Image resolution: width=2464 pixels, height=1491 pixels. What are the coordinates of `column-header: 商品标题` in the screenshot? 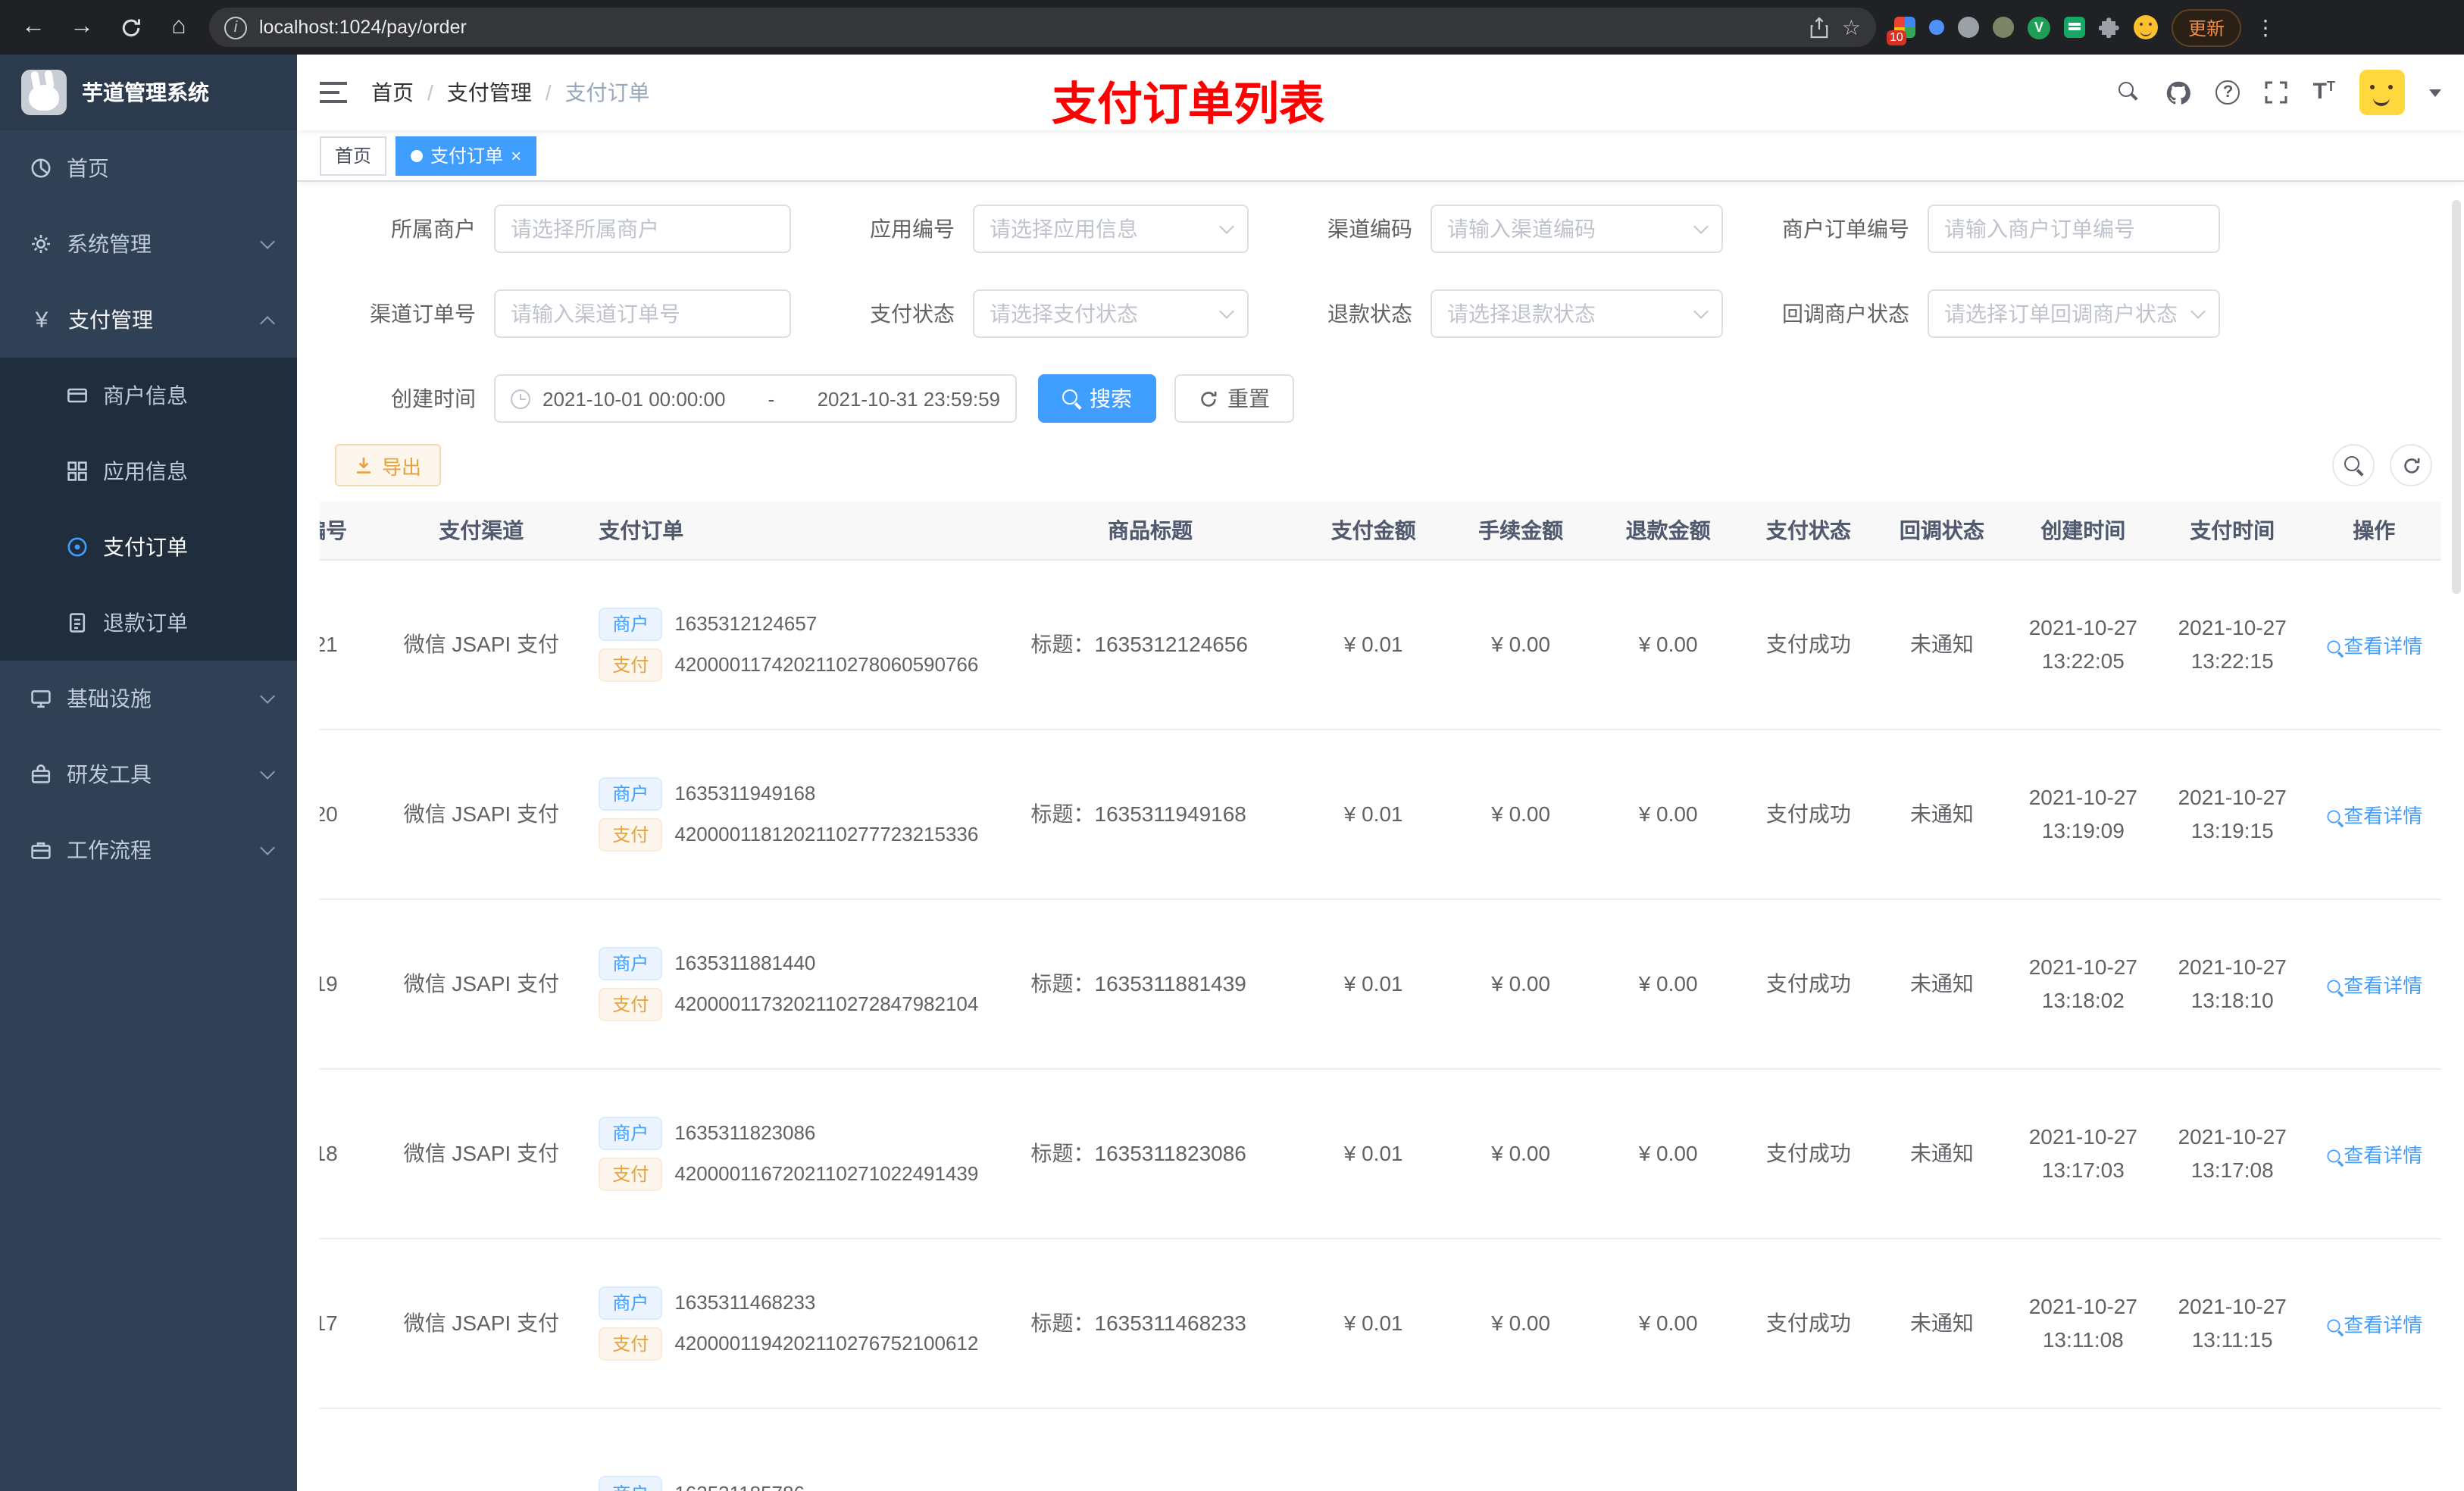 It's located at (1150, 531).